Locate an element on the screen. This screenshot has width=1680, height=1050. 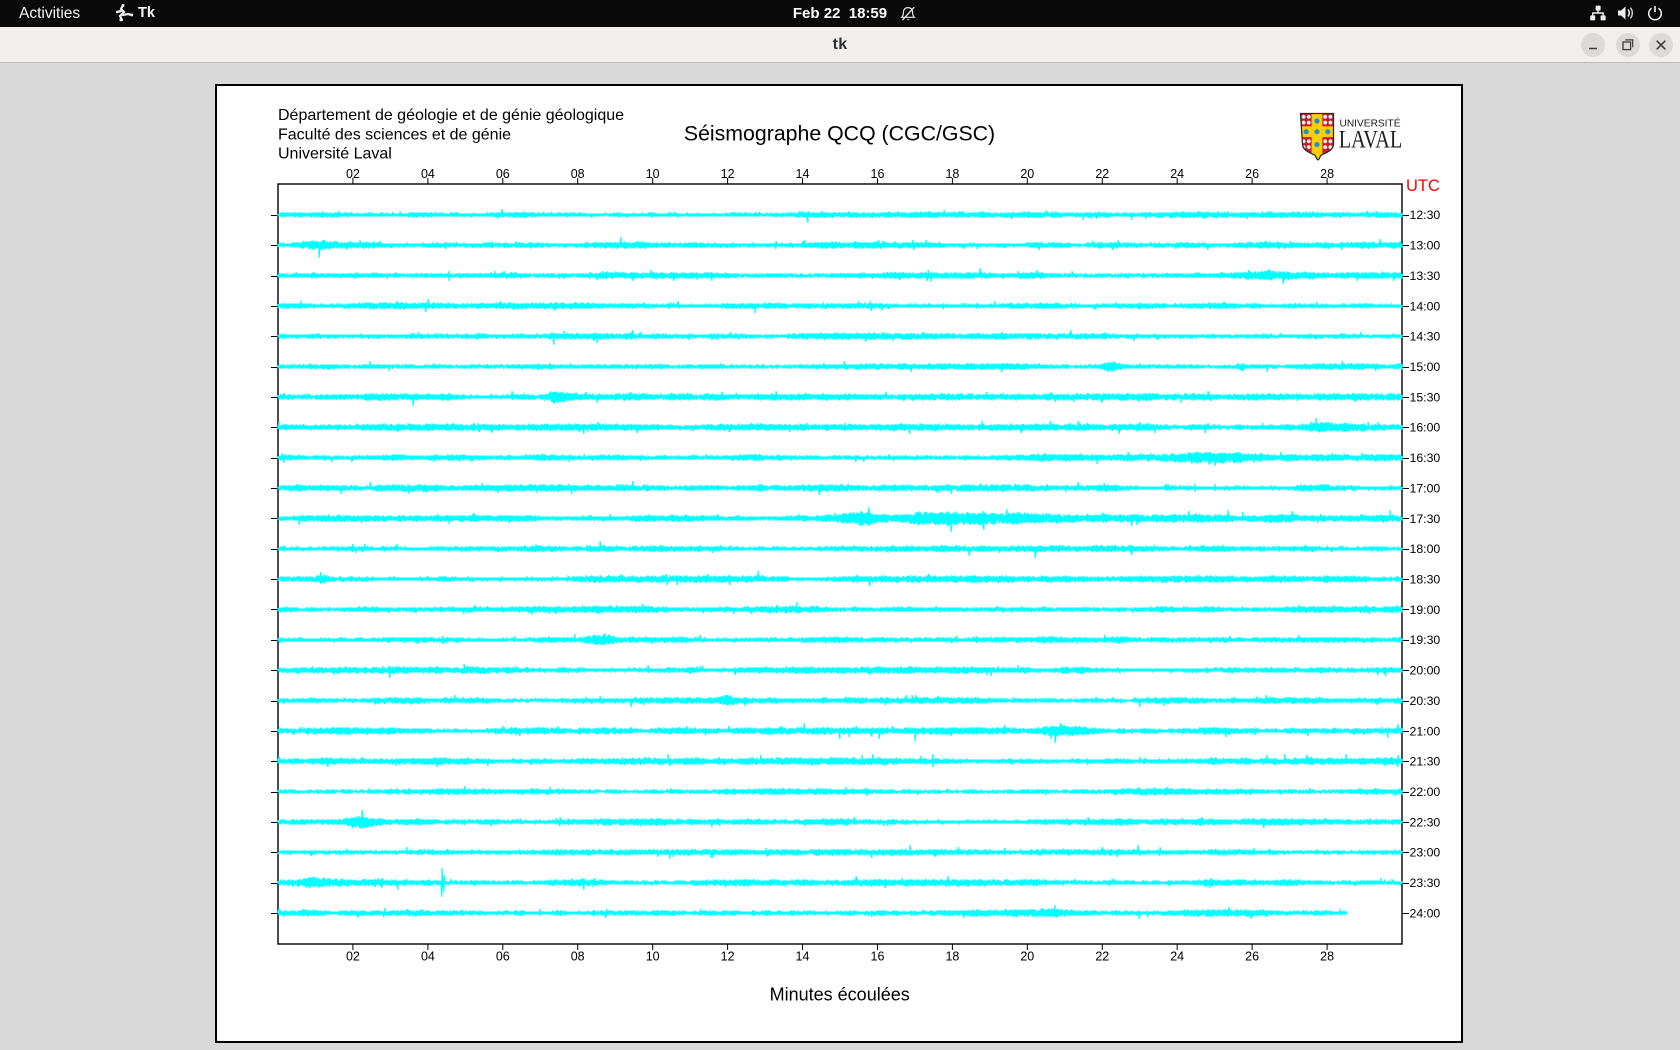
svg-text: 21:00 is located at coordinates (1425, 731).